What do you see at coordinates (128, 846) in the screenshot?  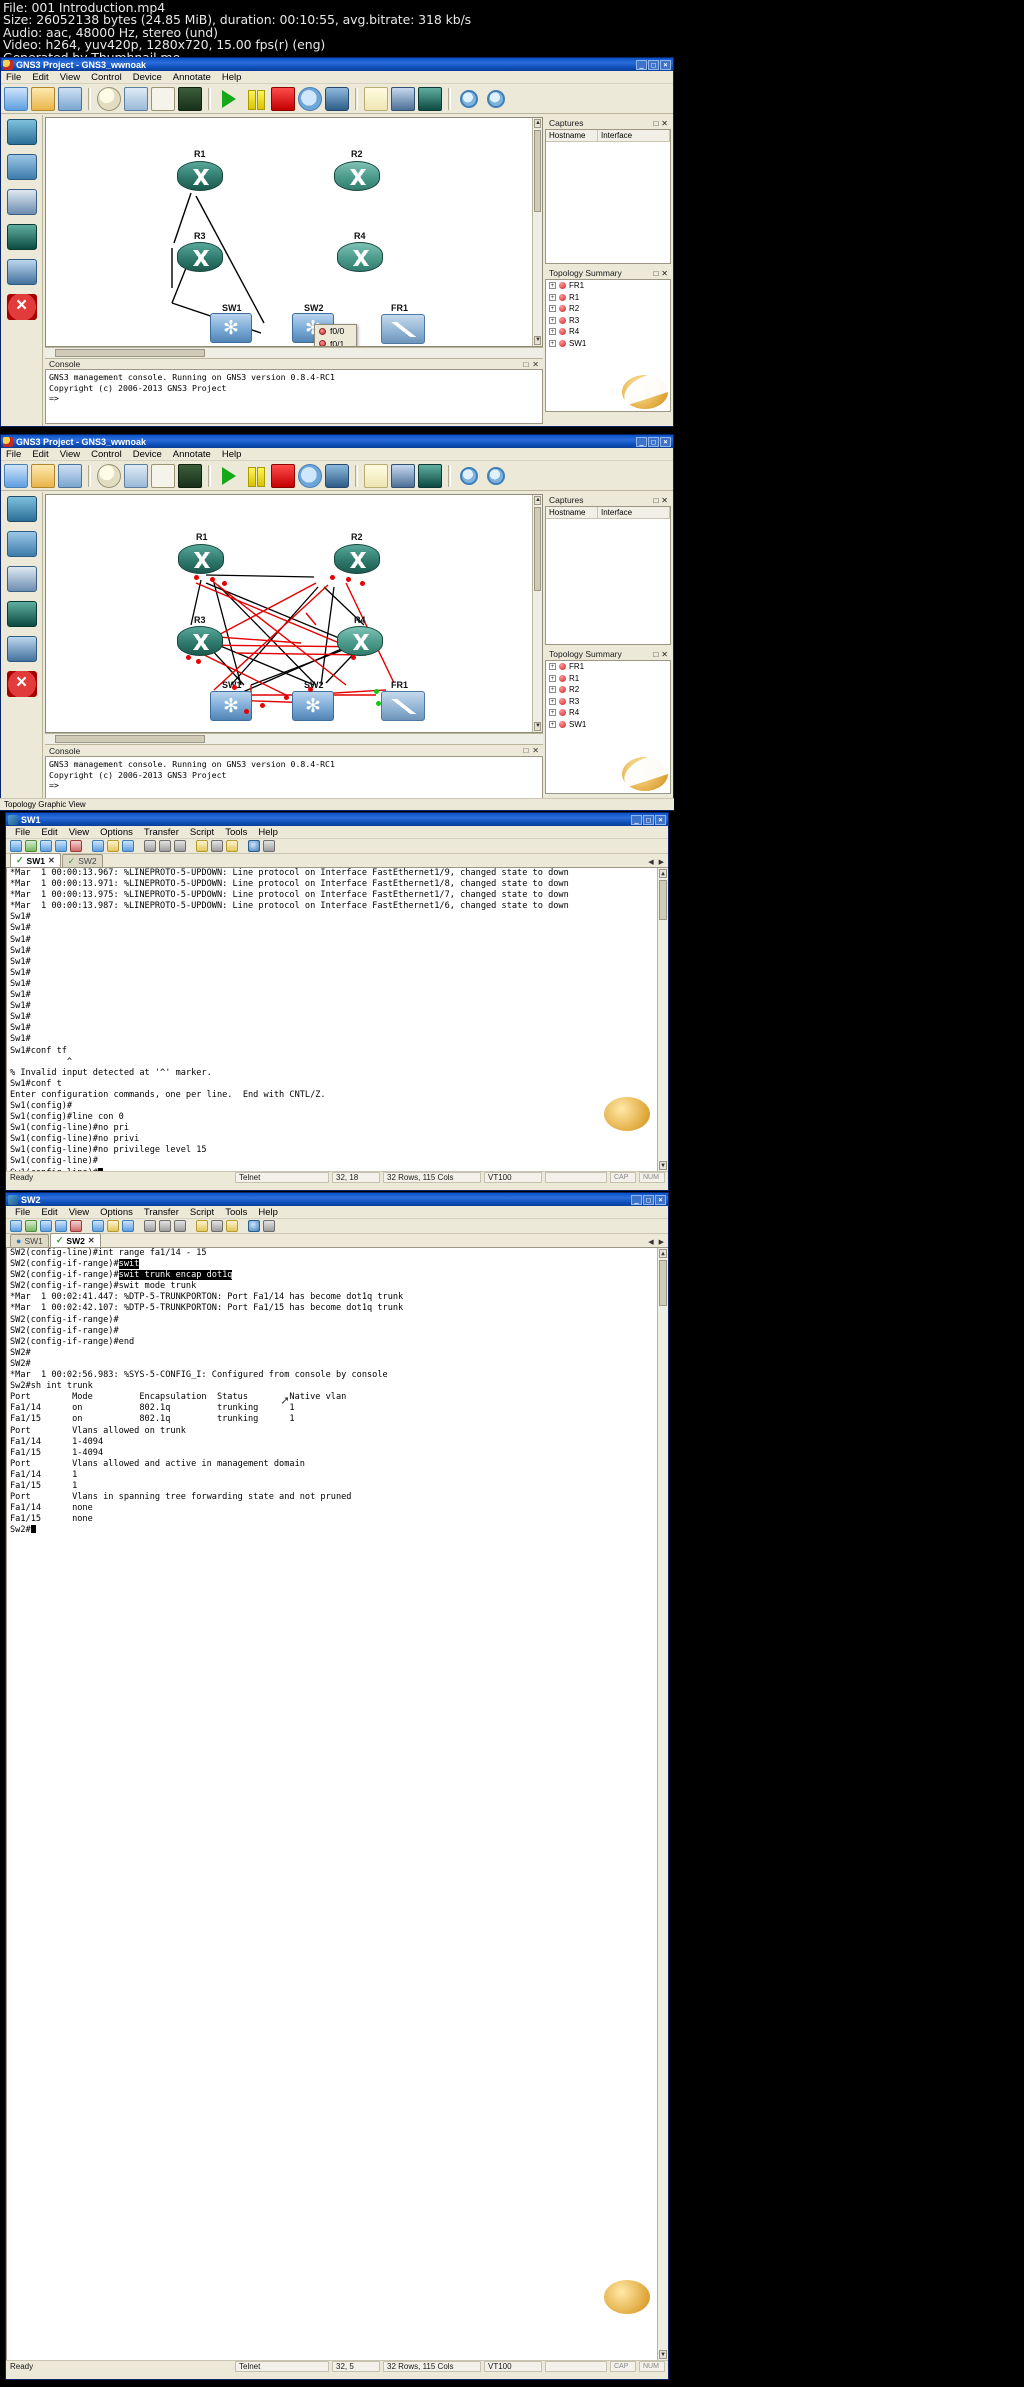 I see `find-icon` at bounding box center [128, 846].